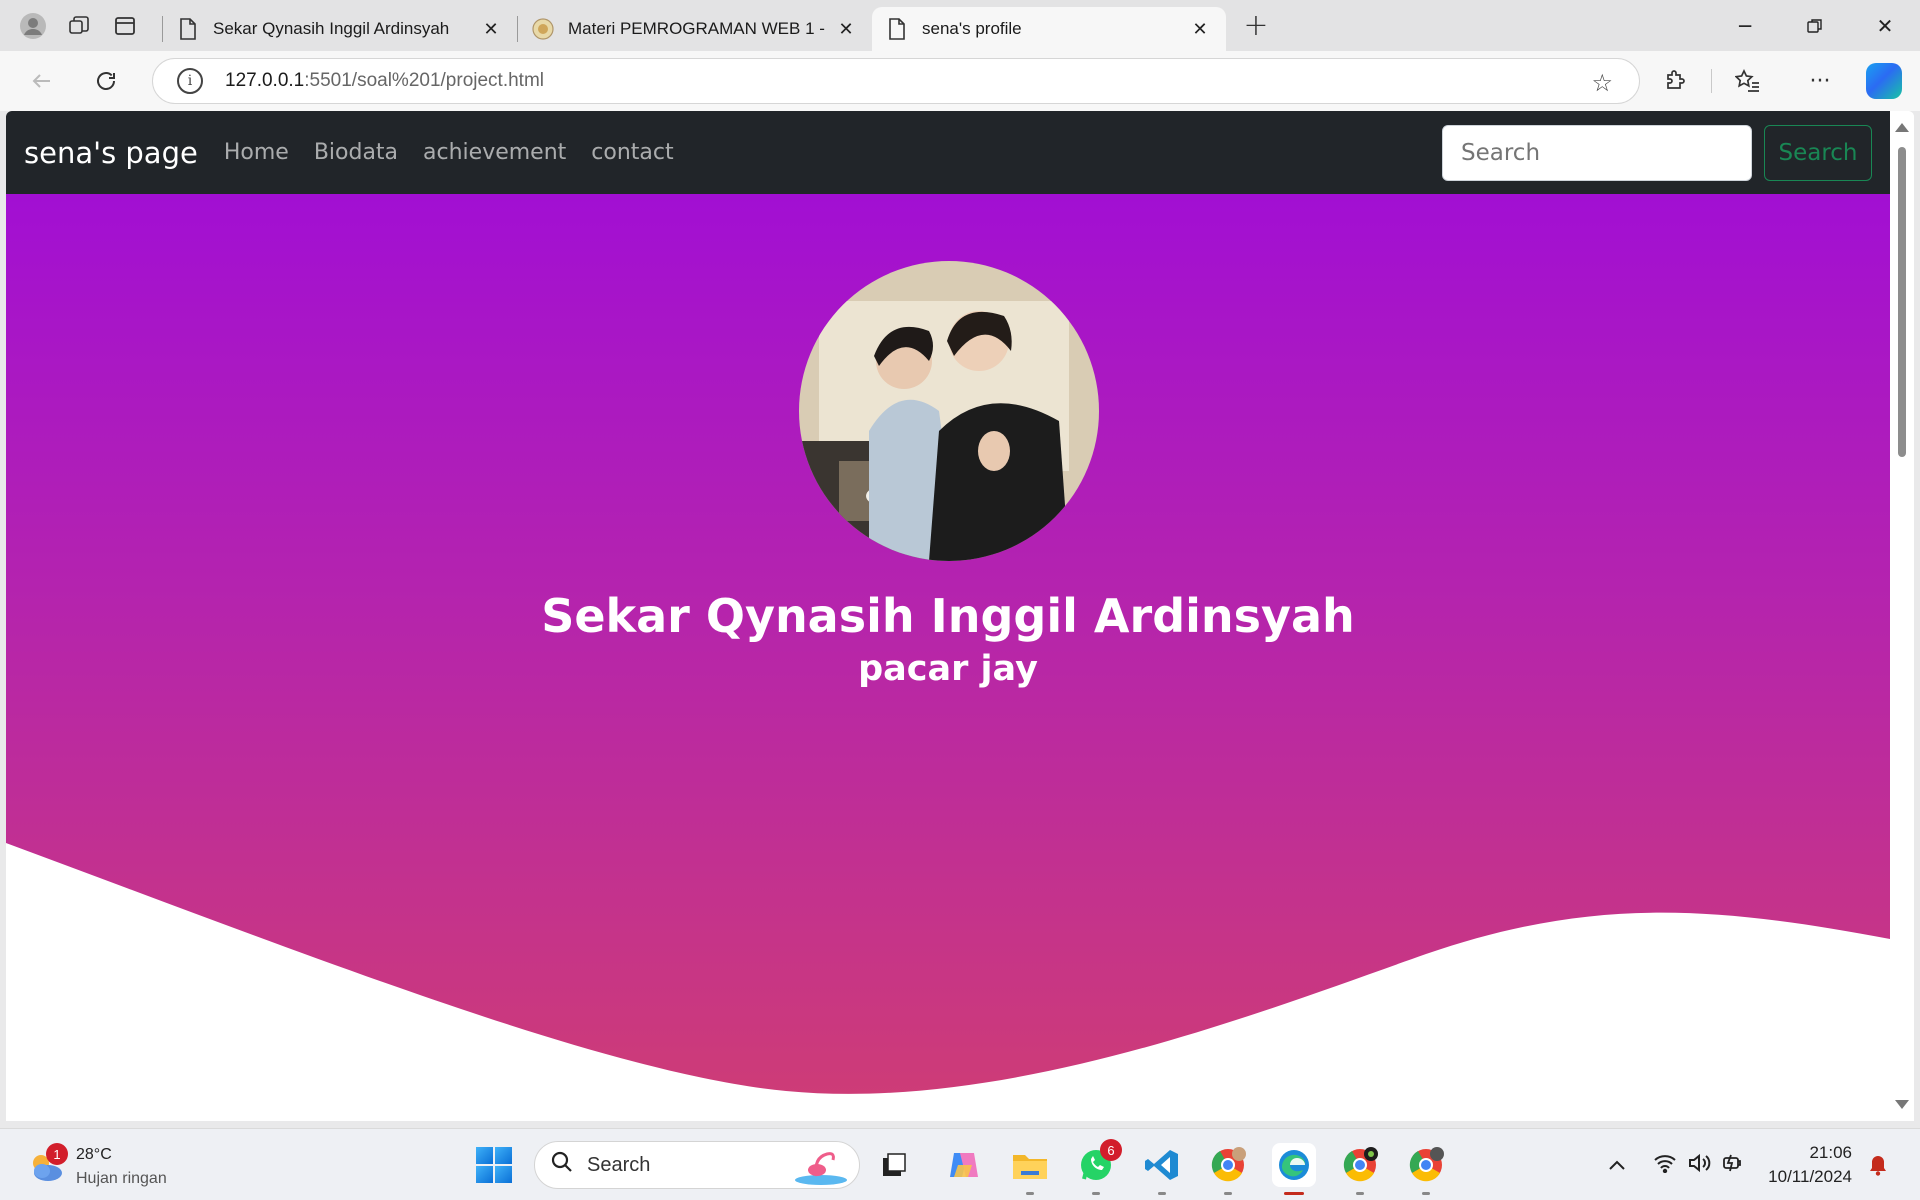 The height and width of the screenshot is (1200, 1920). What do you see at coordinates (1818, 153) in the screenshot?
I see `search-button: Search` at bounding box center [1818, 153].